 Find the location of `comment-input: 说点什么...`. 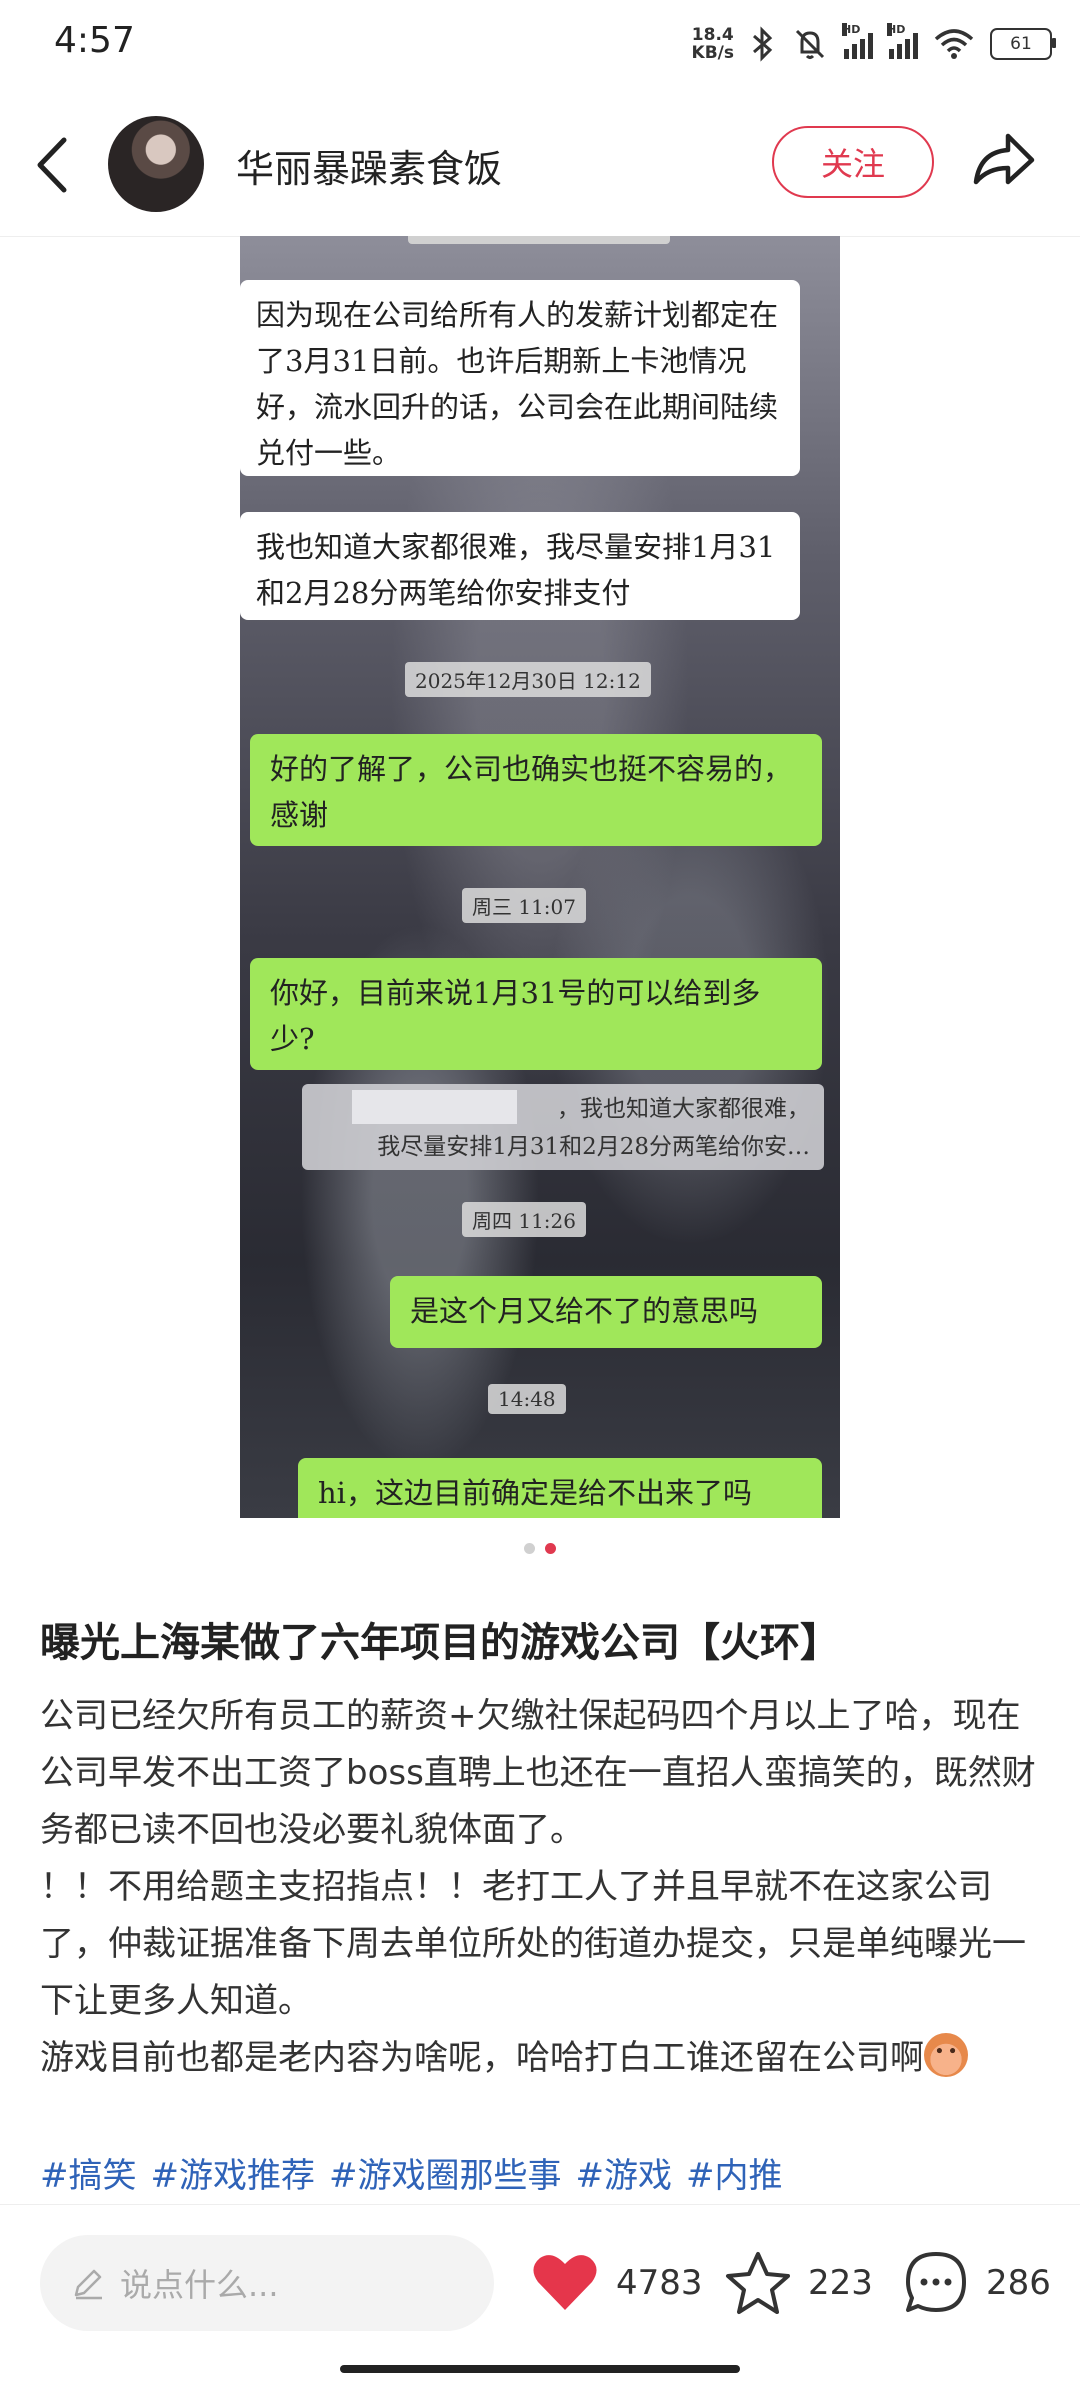

comment-input: 说点什么... is located at coordinates (267, 2283).